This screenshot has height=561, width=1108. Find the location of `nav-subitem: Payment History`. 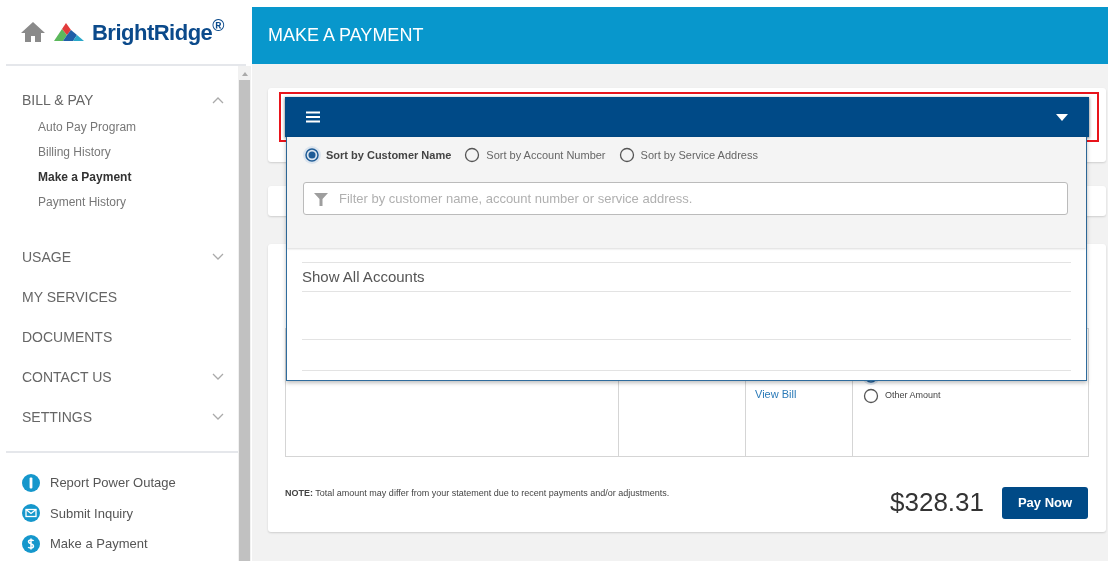

nav-subitem: Payment History is located at coordinates (123, 202).